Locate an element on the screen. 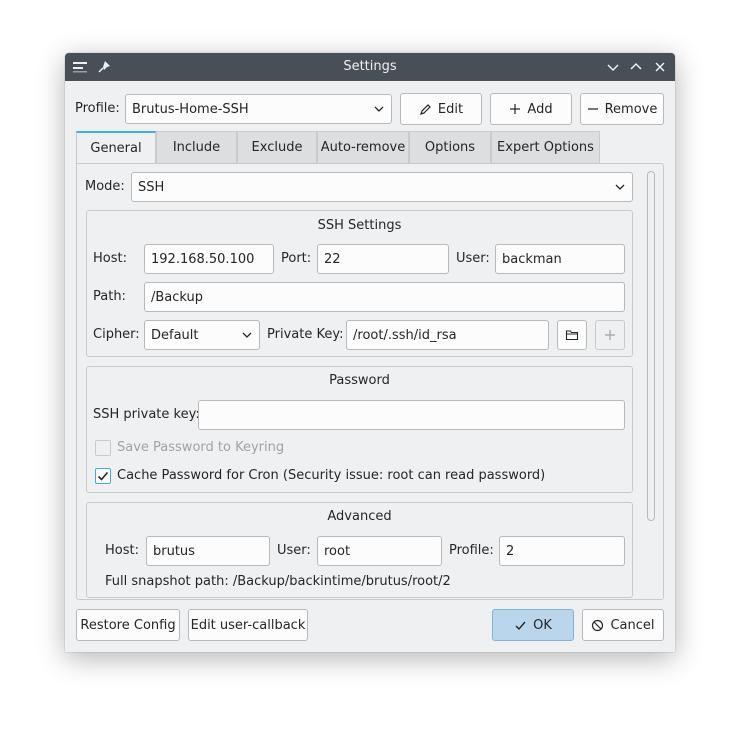 This screenshot has height=729, width=740. ok-button: OK is located at coordinates (533, 625).